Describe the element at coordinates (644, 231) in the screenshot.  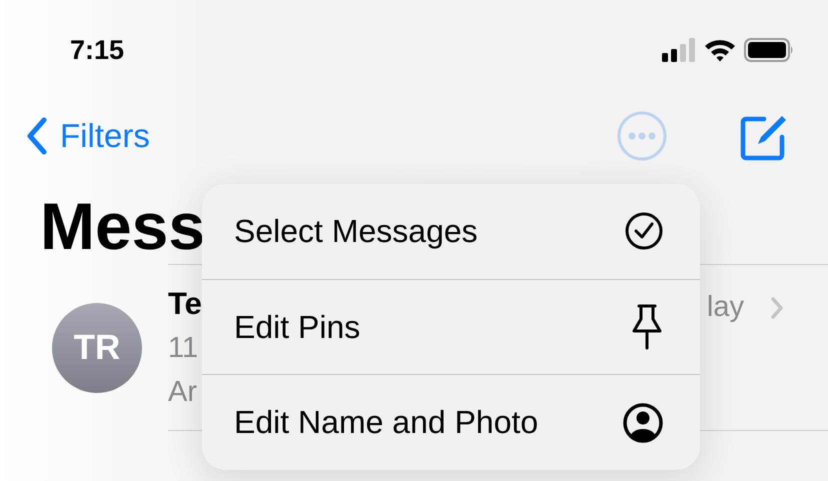
I see `checkmark-circle-icon` at that location.